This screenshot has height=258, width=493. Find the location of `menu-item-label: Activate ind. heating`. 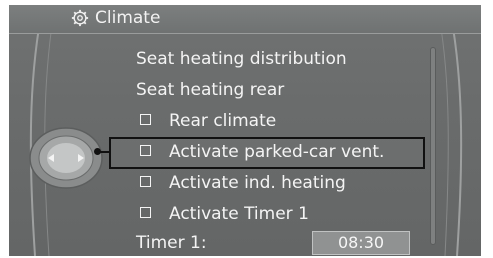

menu-item-label: Activate ind. heating is located at coordinates (257, 183).